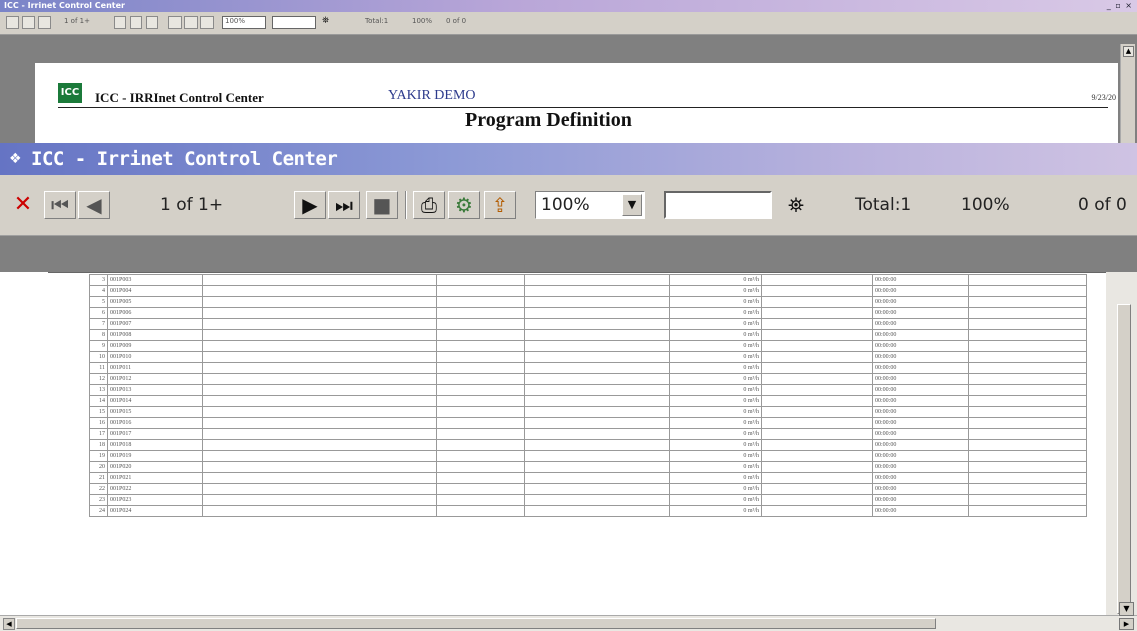 This screenshot has width=1137, height=631. Describe the element at coordinates (98, 346) in the screenshot. I see `row-number-cell: 9` at that location.